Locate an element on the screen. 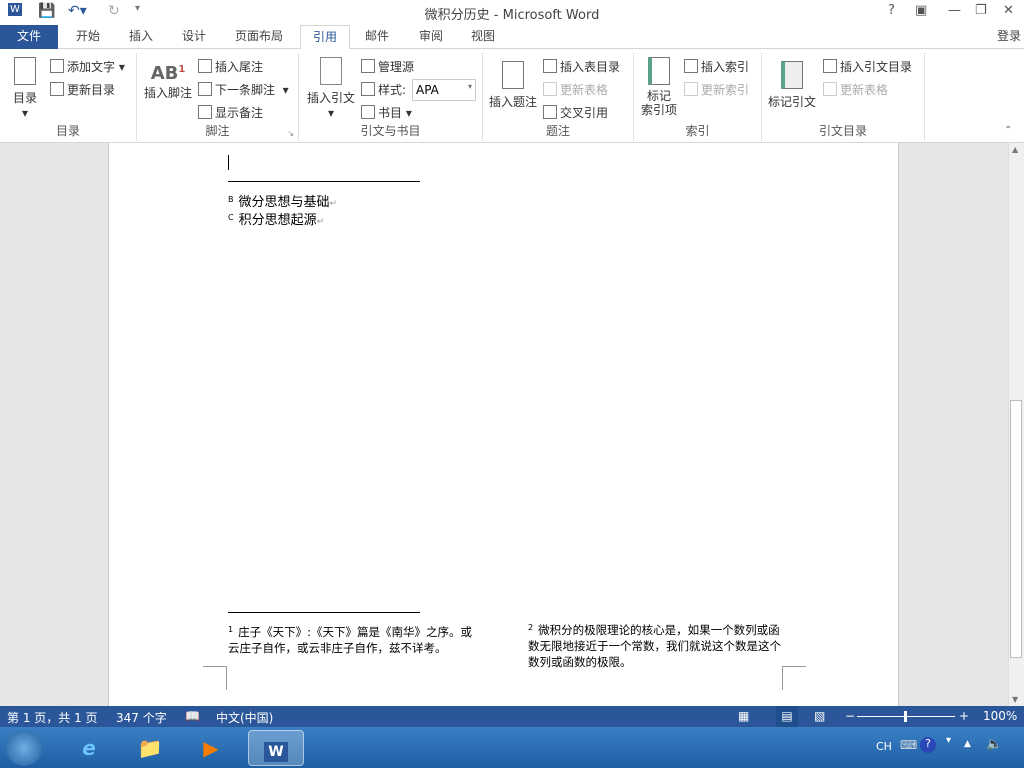  endnote-item: B 微分思想与基础↵ is located at coordinates (283, 202).